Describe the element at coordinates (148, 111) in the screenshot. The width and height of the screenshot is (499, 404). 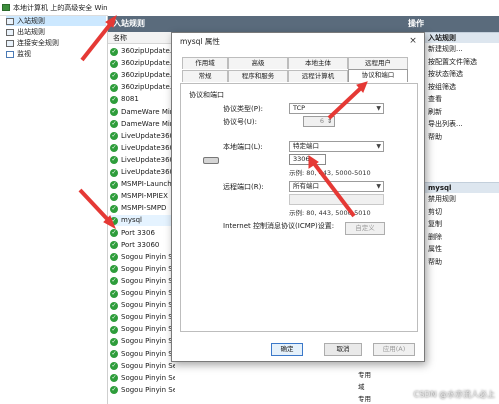
I see `rule-name: DameWare Min` at that location.